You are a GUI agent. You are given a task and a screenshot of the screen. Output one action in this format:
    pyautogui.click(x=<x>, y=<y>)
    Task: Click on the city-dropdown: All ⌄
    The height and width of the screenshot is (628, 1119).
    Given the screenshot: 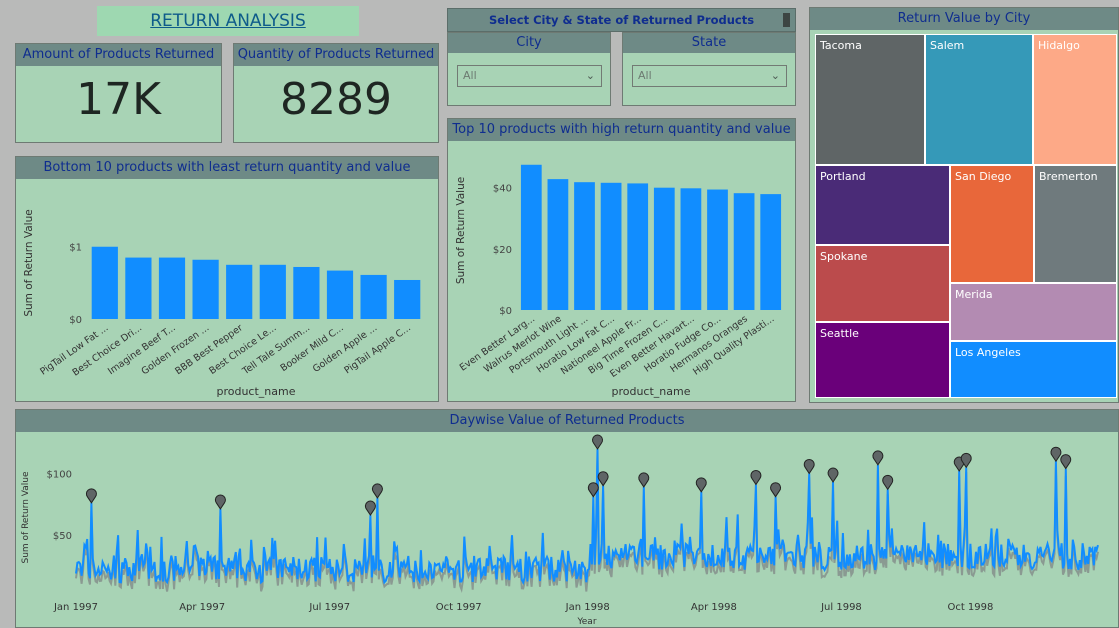 What is the action you would take?
    pyautogui.click(x=529, y=76)
    